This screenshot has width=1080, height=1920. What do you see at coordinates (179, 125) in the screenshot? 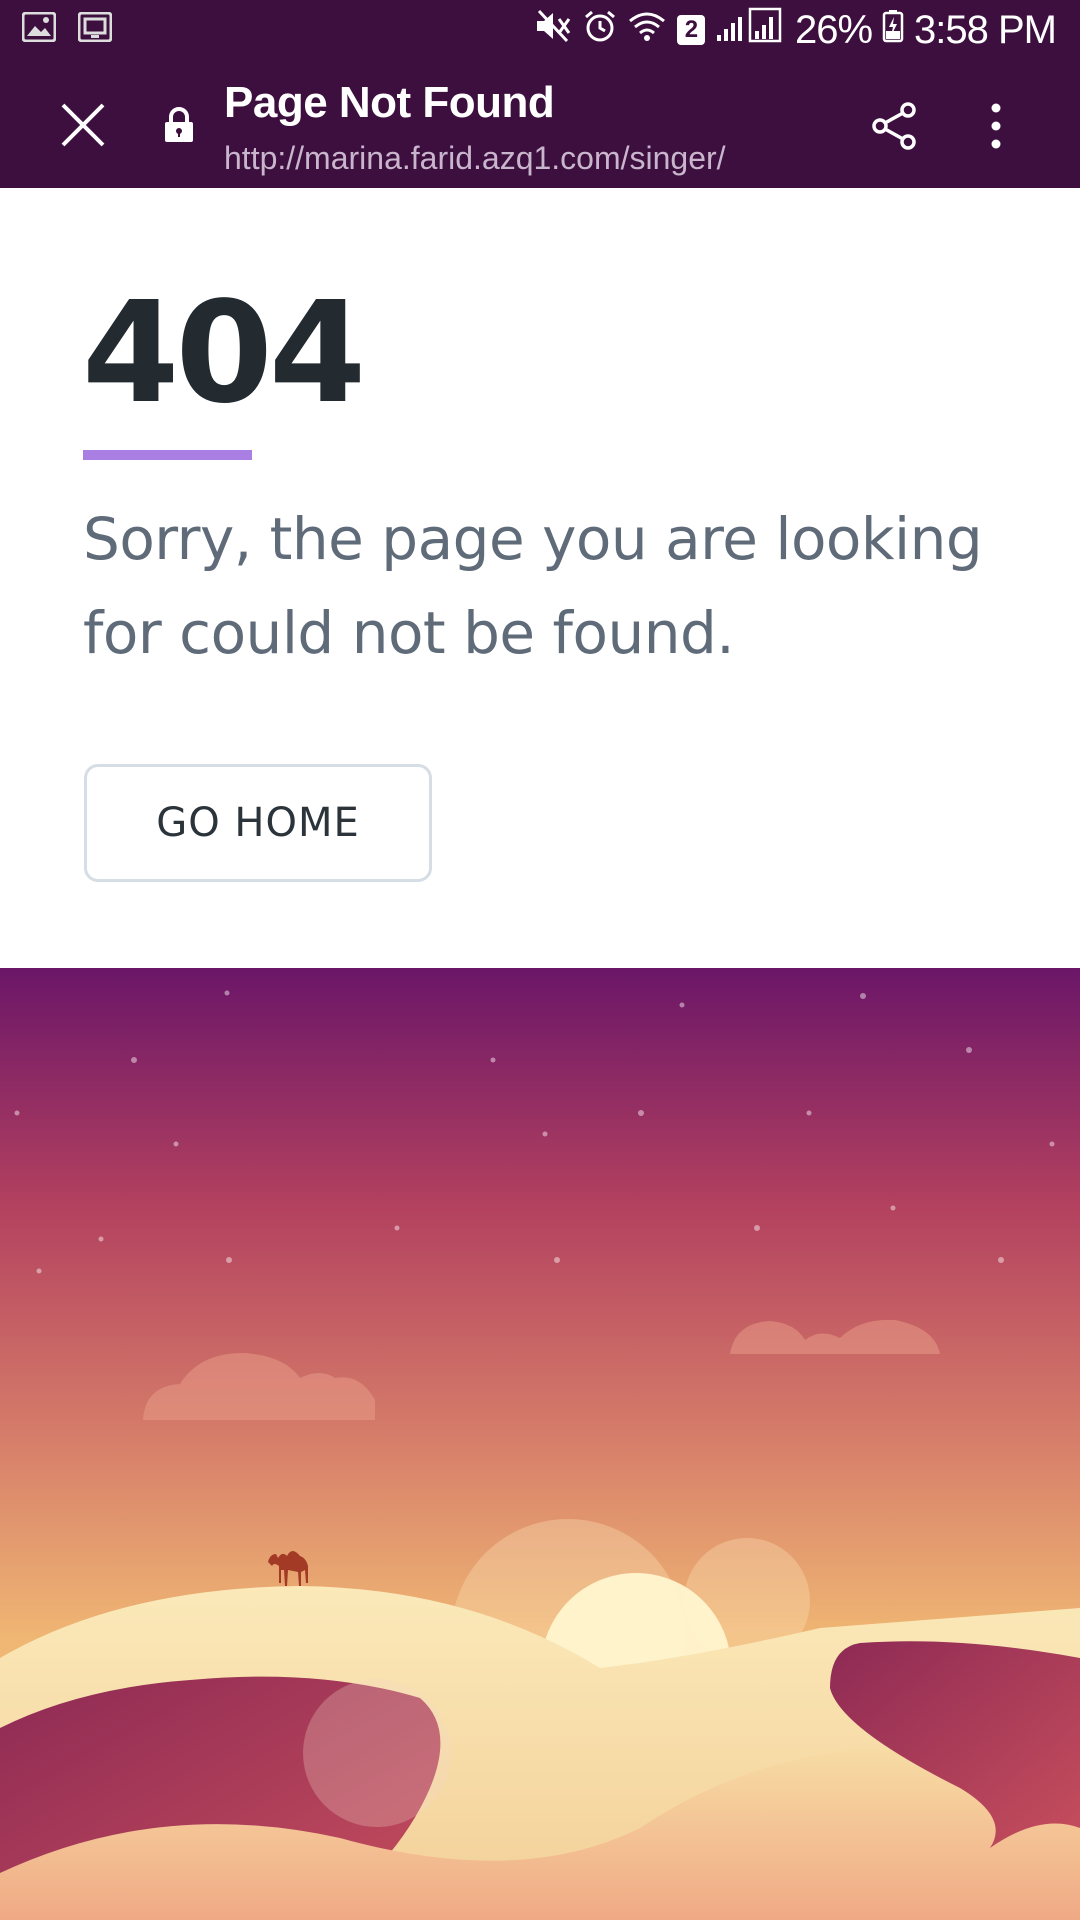
I see `lock-icon` at bounding box center [179, 125].